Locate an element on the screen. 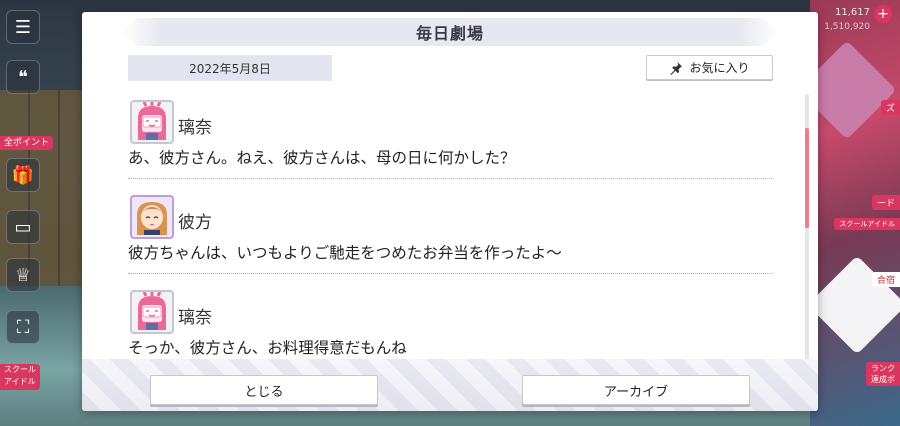  favorite-button: お気に入り is located at coordinates (709, 67).